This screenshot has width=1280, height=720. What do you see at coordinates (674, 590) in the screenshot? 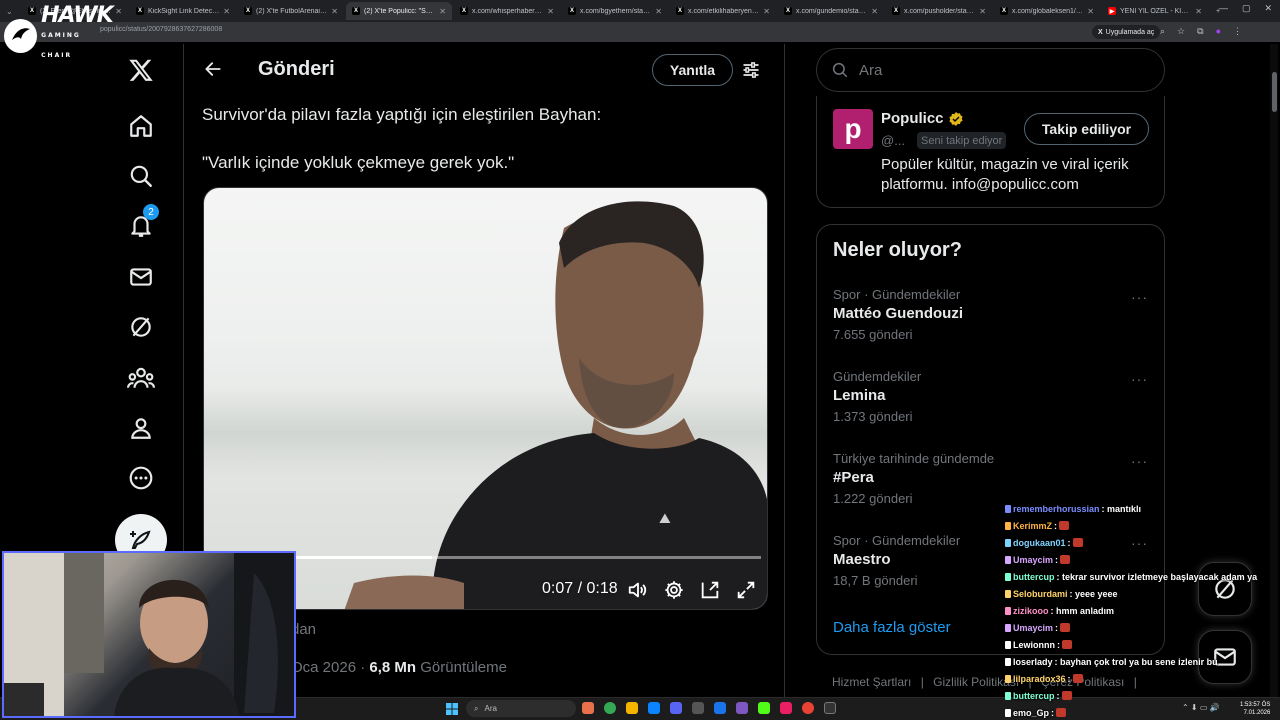
I see `settings-gear-icon` at bounding box center [674, 590].